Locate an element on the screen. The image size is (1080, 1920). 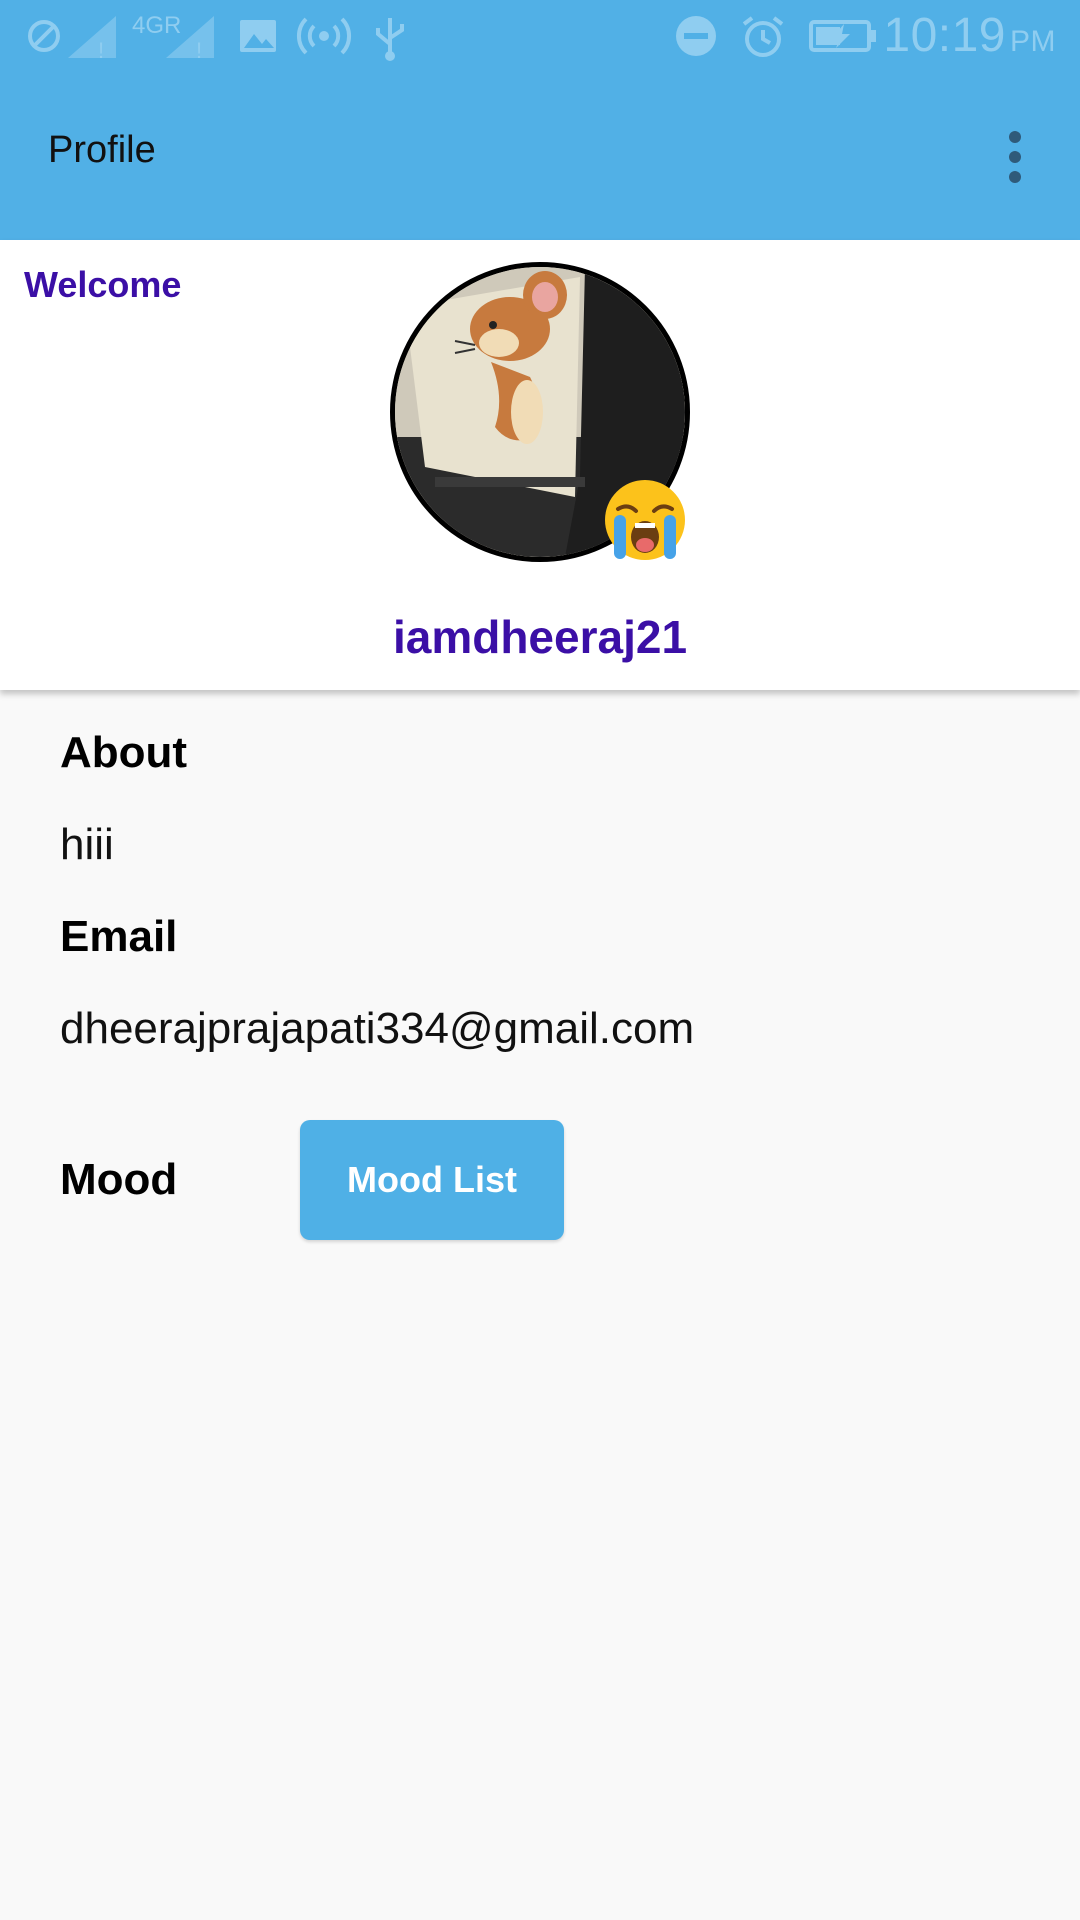
mood-label: Mood is located at coordinates (119, 1179).